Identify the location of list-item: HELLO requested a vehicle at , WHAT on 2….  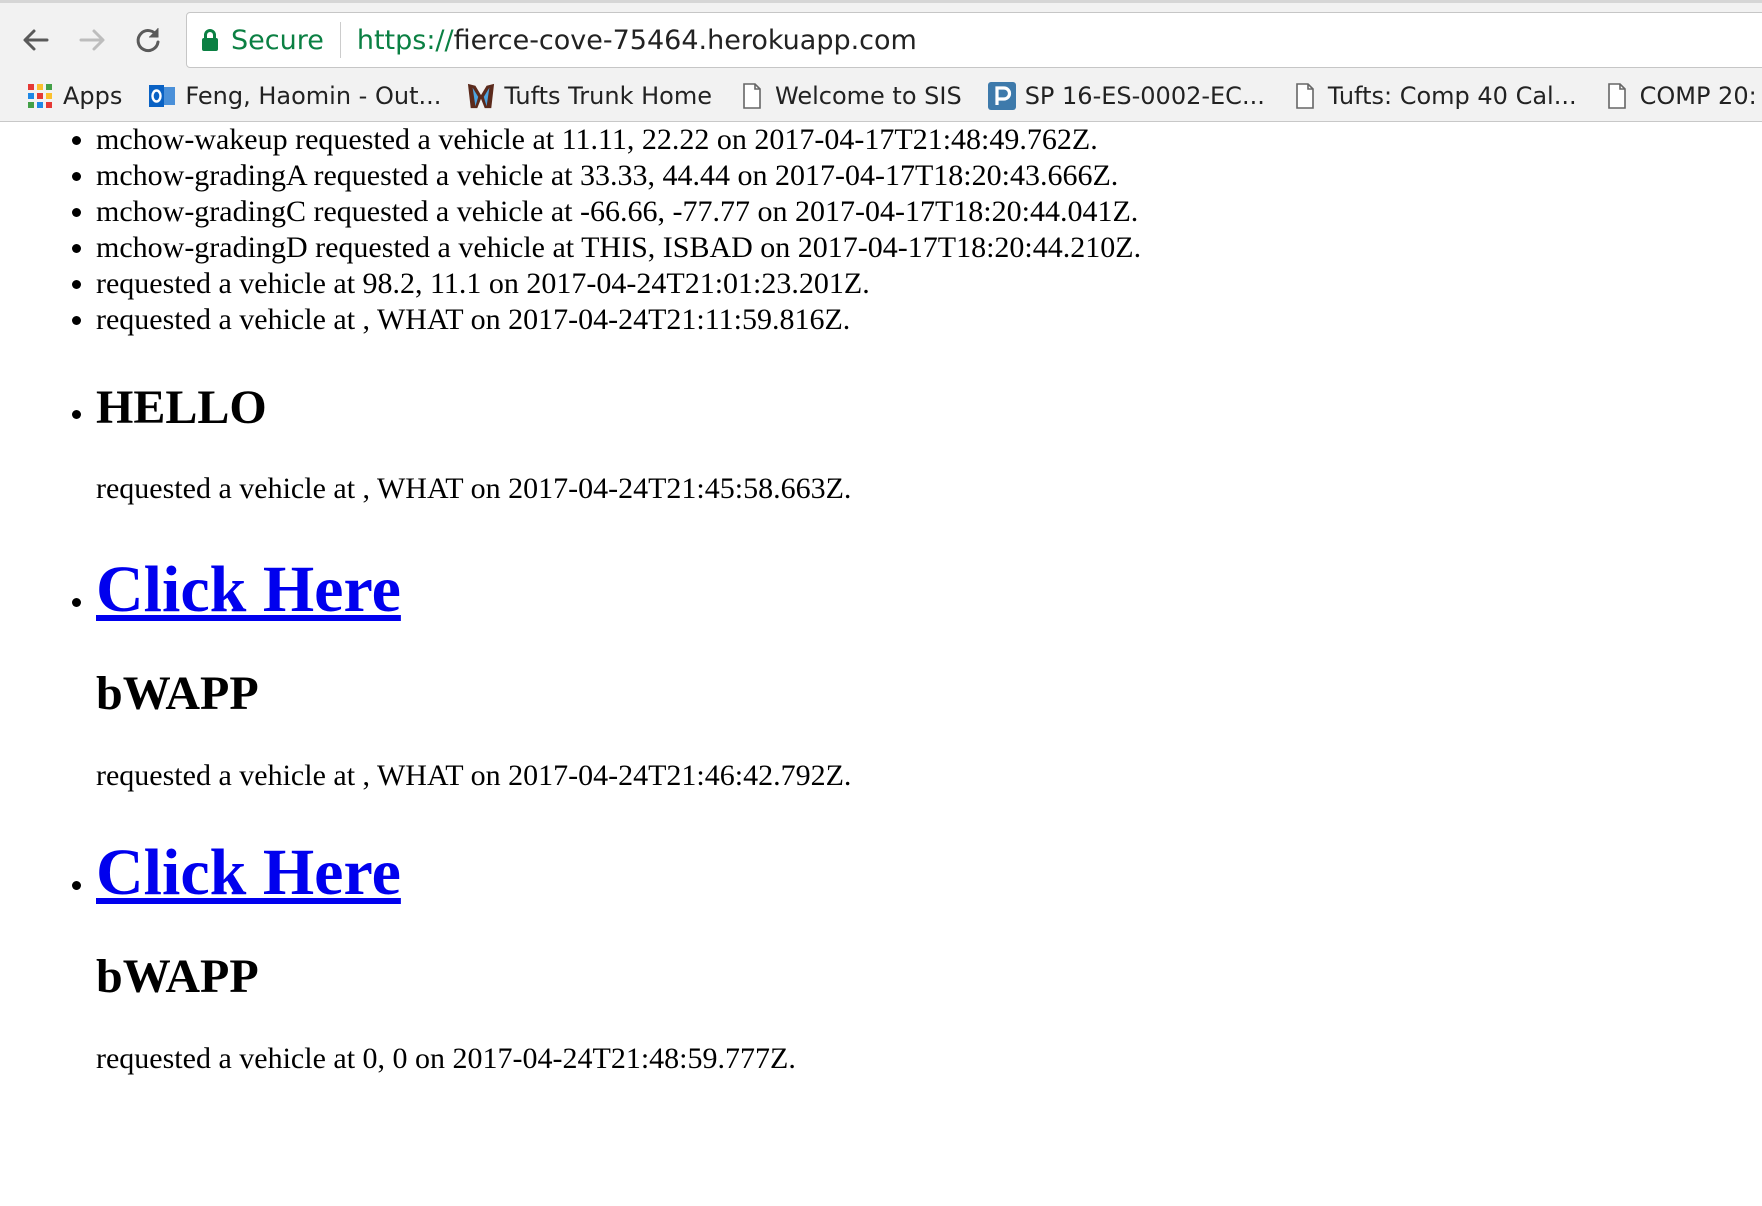
(929, 443).